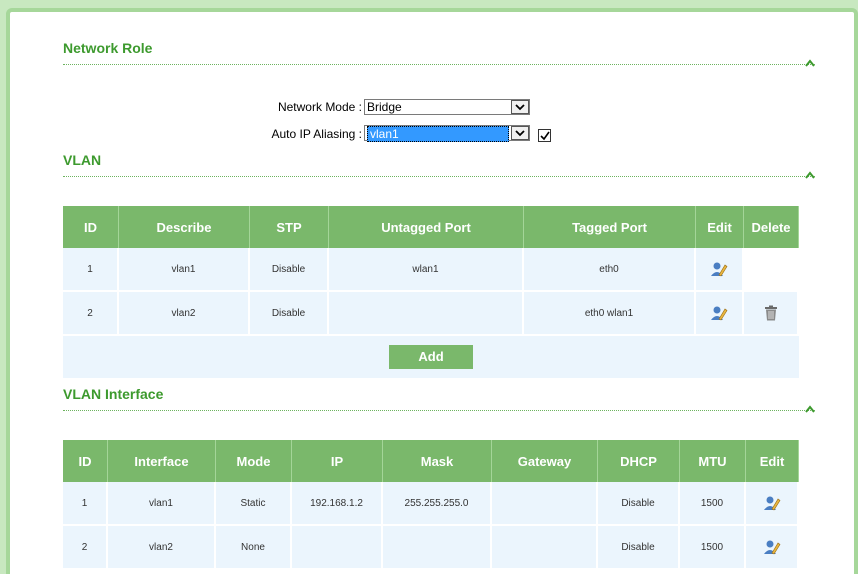 The height and width of the screenshot is (574, 858). Describe the element at coordinates (437, 504) in the screenshot. I see `cell-mask: 255.255.255.0` at that location.